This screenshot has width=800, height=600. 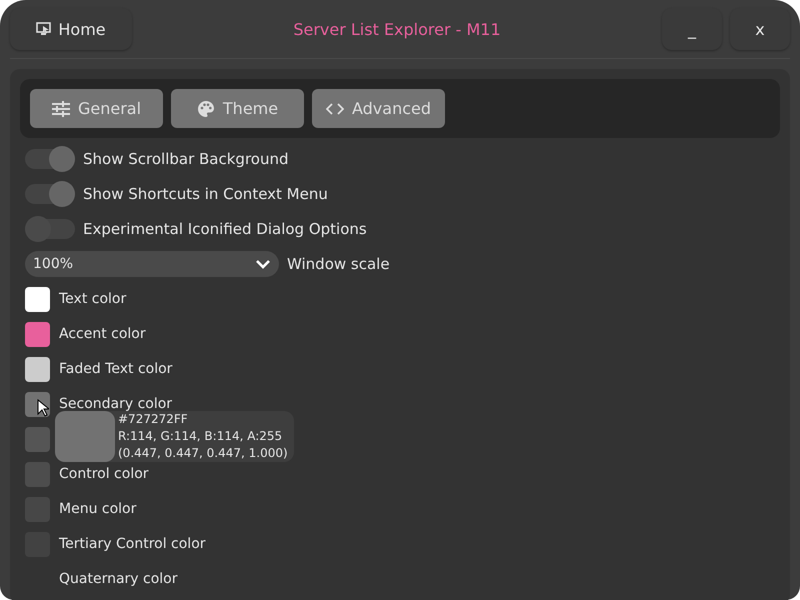 I want to click on hex-value: #727272FF, so click(x=153, y=419).